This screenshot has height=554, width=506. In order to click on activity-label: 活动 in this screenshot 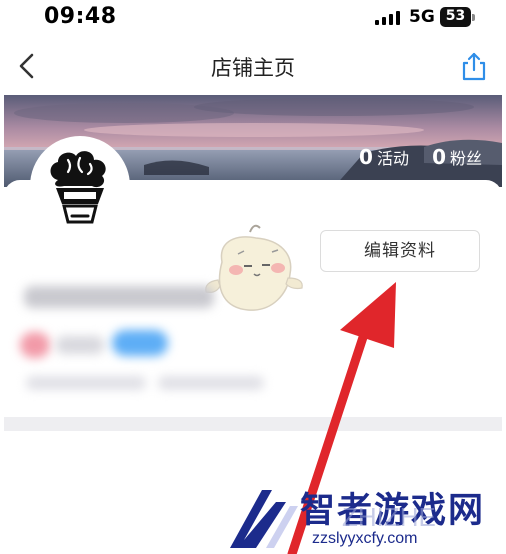, I will do `click(393, 158)`.